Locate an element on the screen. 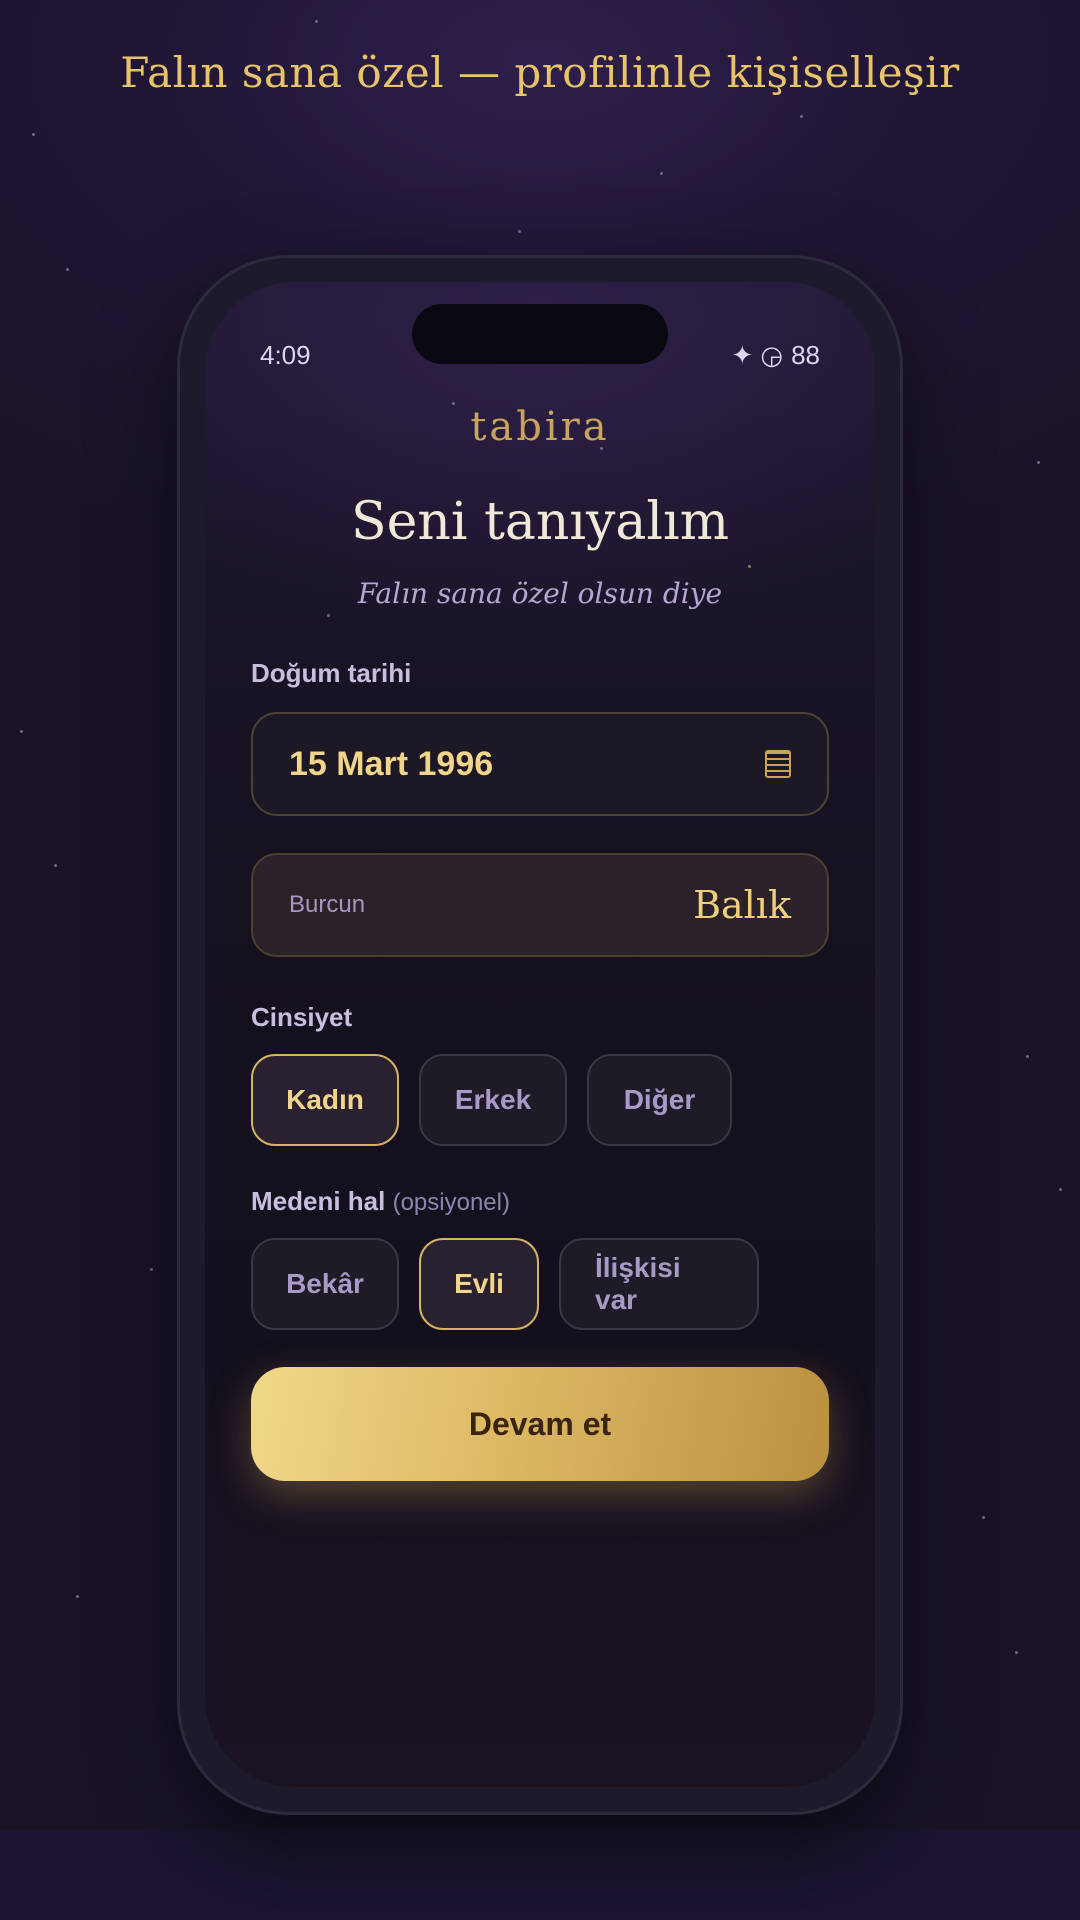  birth-date-value: 15 Mart 1996 is located at coordinates (391, 763).